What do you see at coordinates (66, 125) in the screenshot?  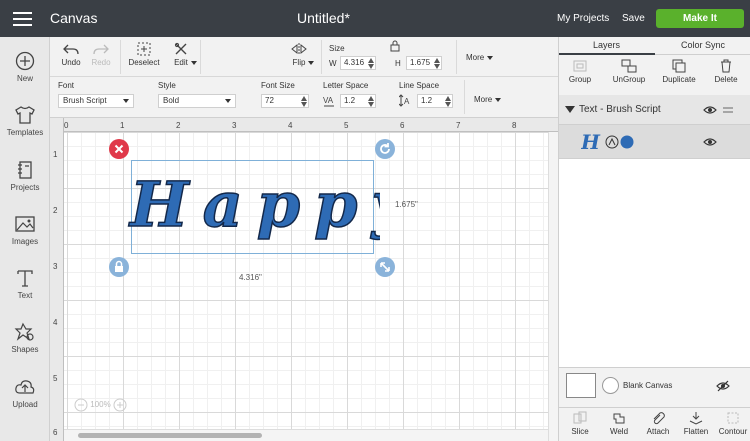 I see `ruler-label: 0` at bounding box center [66, 125].